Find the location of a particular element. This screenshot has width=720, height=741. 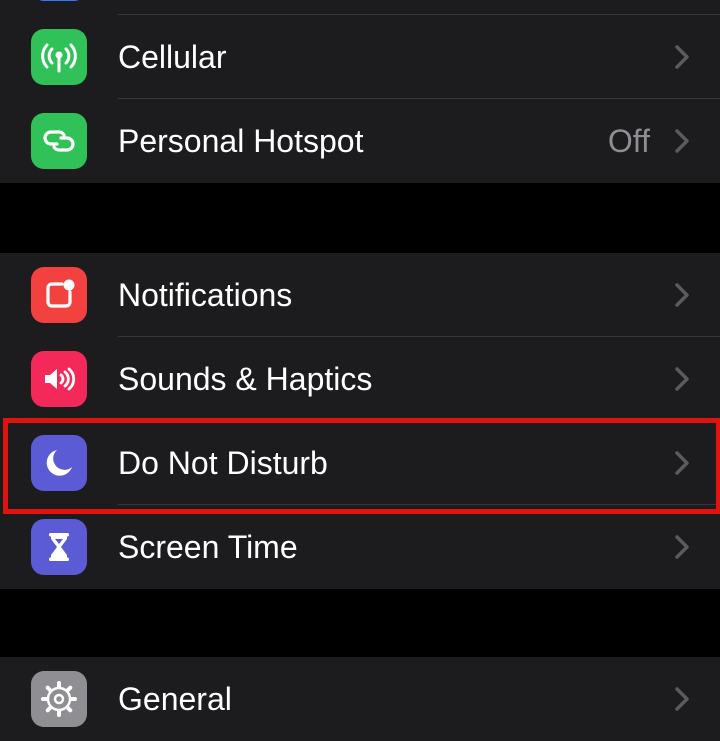

antenna-icon is located at coordinates (59, 57).